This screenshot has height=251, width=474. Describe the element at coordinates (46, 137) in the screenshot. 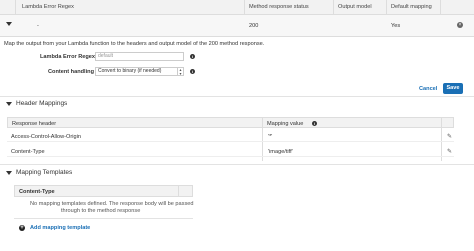

I see `response-header-cell: Access-Control-Allow-Origin` at that location.